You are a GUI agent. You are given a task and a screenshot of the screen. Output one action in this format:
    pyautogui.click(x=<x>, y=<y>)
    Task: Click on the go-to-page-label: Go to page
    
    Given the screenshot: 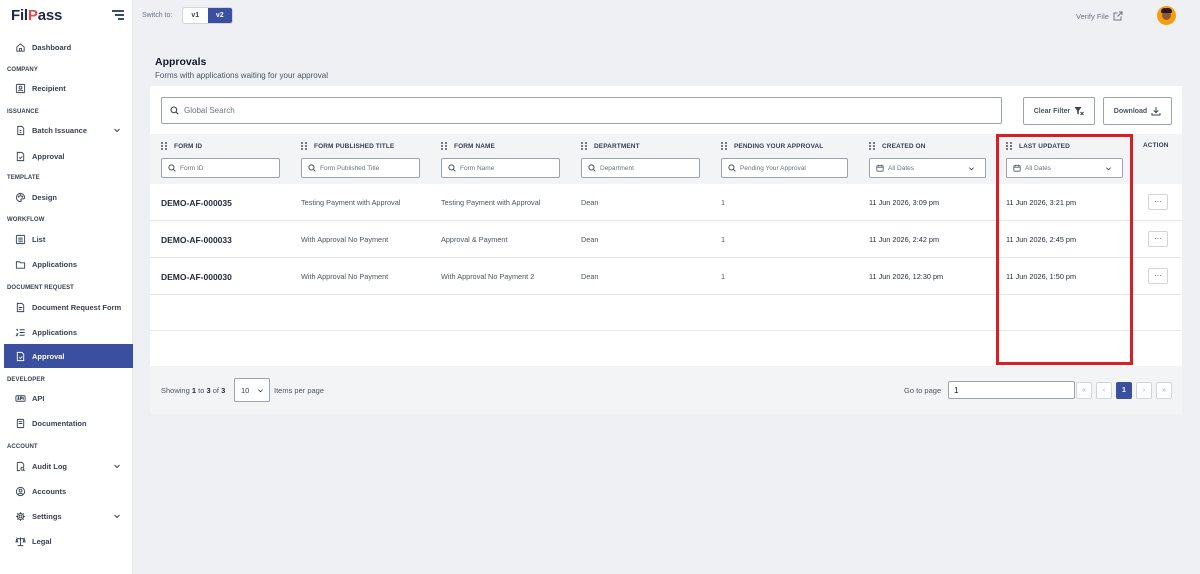 What is the action you would take?
    pyautogui.click(x=923, y=390)
    